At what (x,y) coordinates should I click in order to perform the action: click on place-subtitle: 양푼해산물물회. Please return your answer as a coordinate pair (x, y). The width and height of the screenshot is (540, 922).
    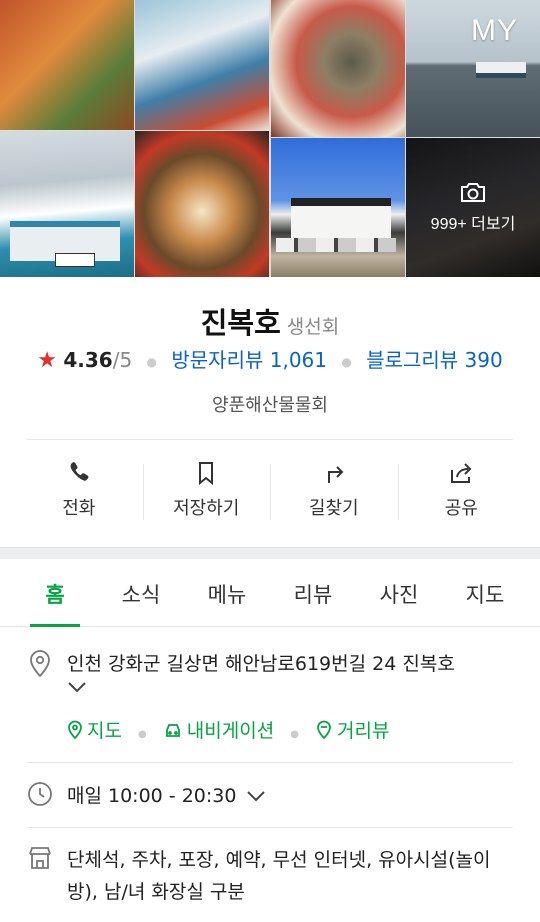
    Looking at the image, I should click on (270, 405).